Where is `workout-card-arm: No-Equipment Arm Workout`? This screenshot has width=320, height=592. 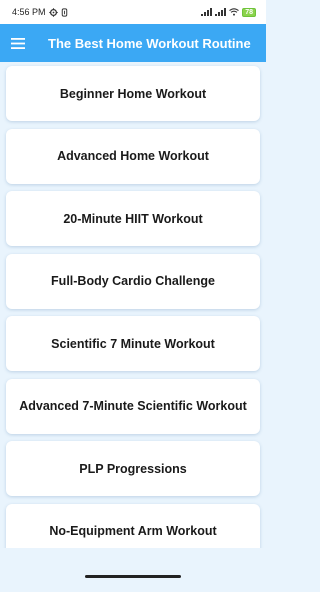 workout-card-arm: No-Equipment Arm Workout is located at coordinates (133, 525).